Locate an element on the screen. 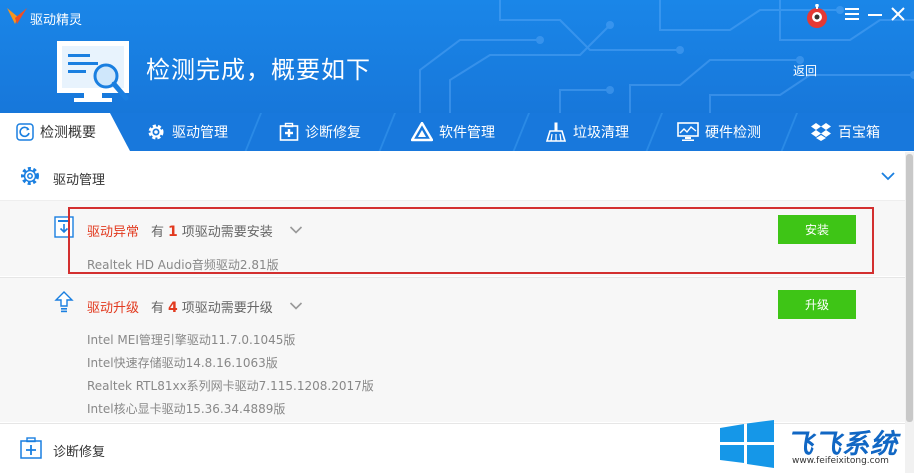  install-icon is located at coordinates (64, 227).